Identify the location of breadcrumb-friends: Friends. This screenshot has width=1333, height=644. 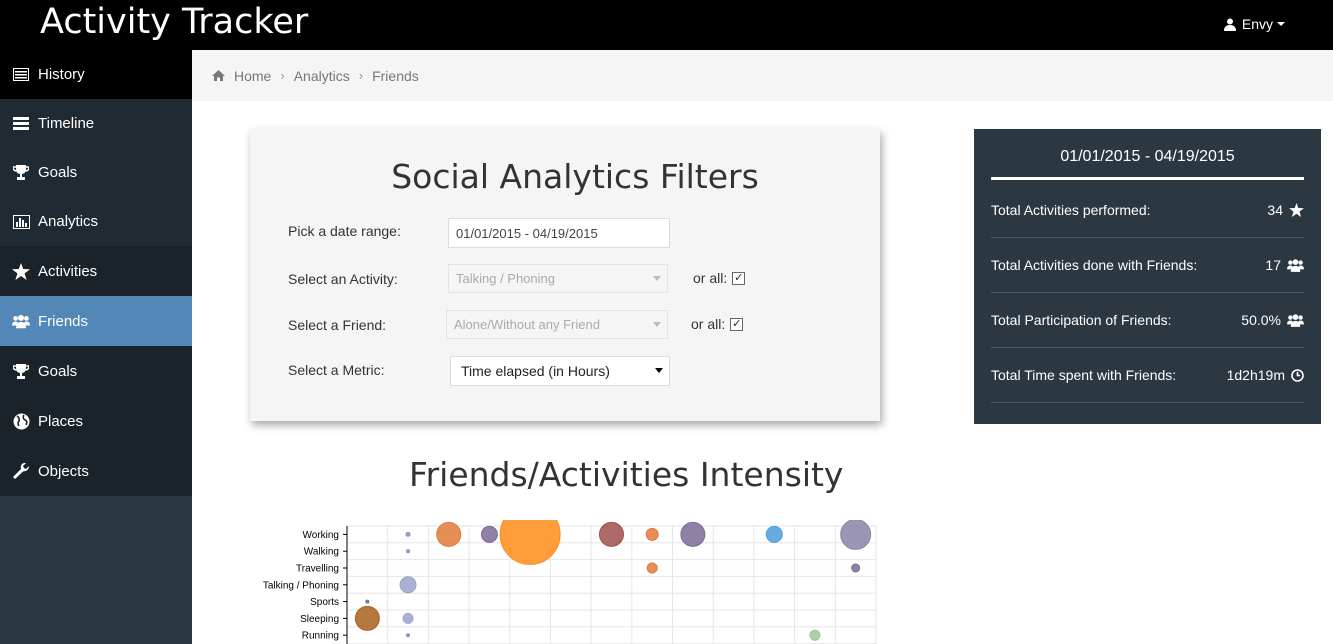
(395, 75).